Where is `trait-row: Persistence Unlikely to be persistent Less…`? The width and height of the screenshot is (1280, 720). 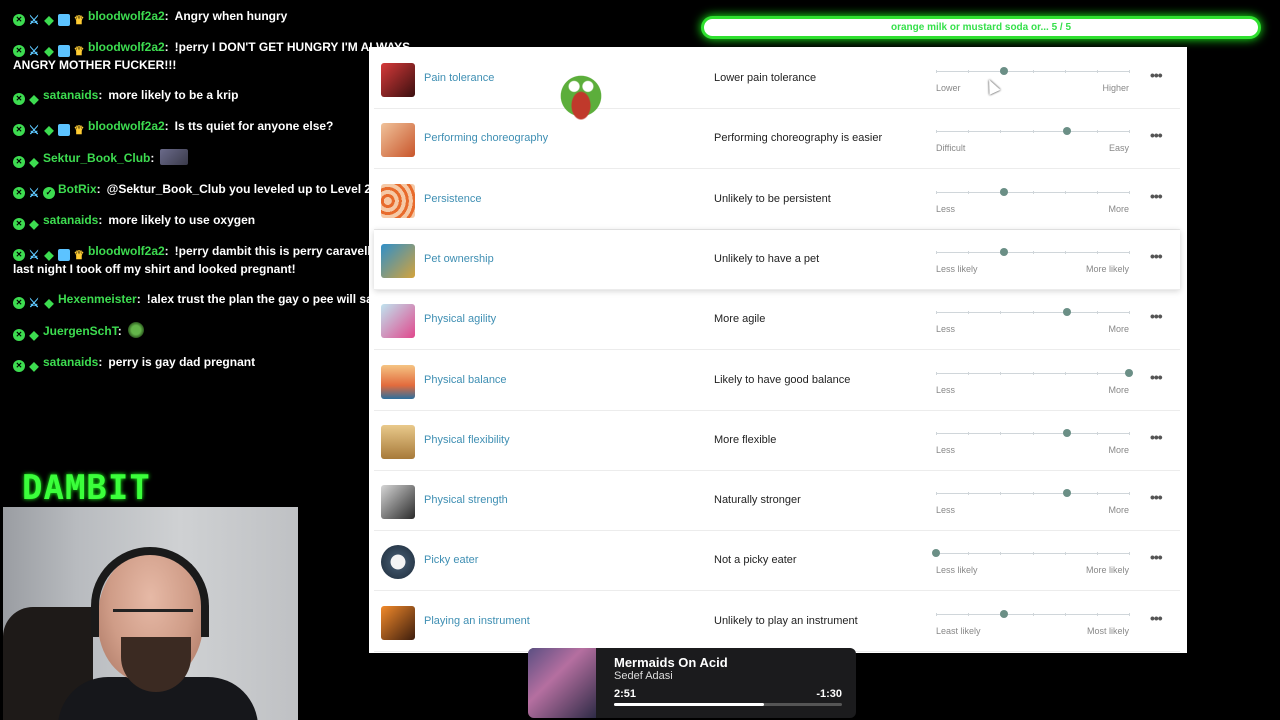 trait-row: Persistence Unlikely to be persistent Less… is located at coordinates (777, 200).